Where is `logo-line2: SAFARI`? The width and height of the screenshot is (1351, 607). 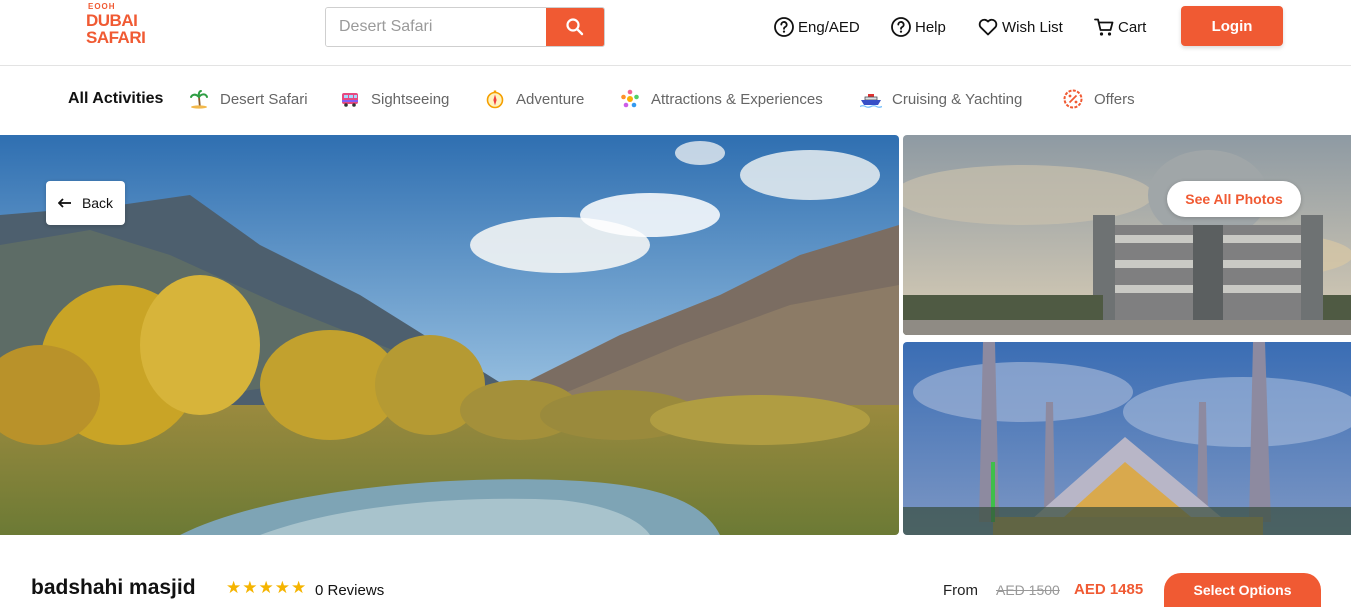
logo-line2: SAFARI is located at coordinates (116, 37).